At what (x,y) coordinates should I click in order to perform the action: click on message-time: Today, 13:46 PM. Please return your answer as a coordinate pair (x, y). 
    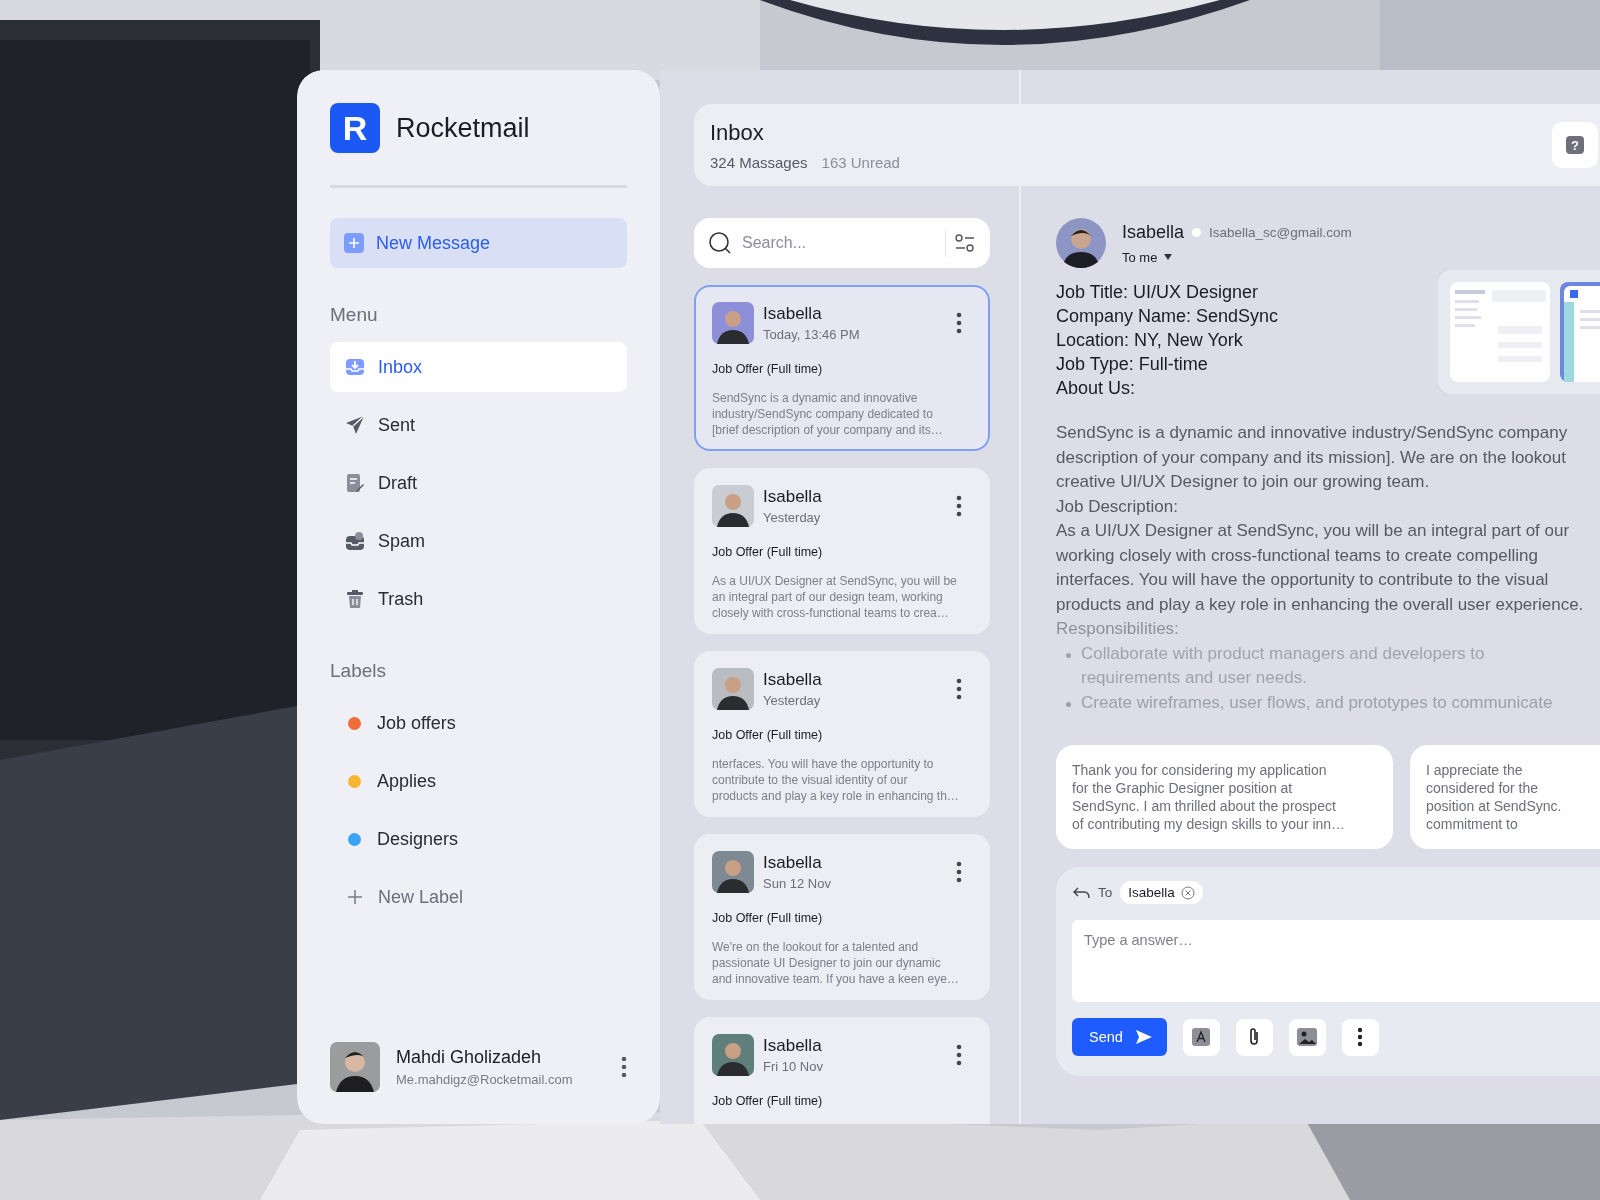
    Looking at the image, I should click on (812, 334).